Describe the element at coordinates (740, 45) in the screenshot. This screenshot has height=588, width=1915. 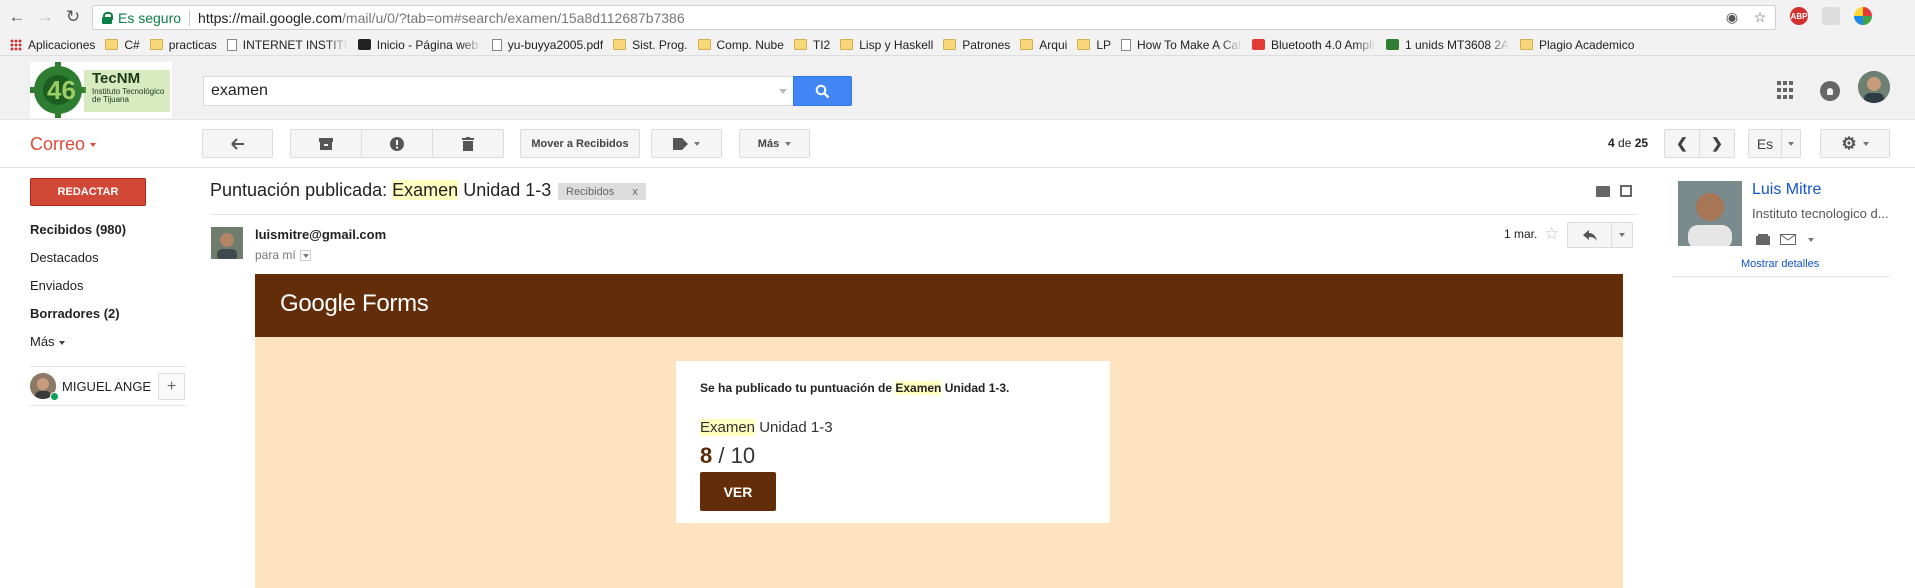
I see `bookmark-item: Comp. Nube` at that location.